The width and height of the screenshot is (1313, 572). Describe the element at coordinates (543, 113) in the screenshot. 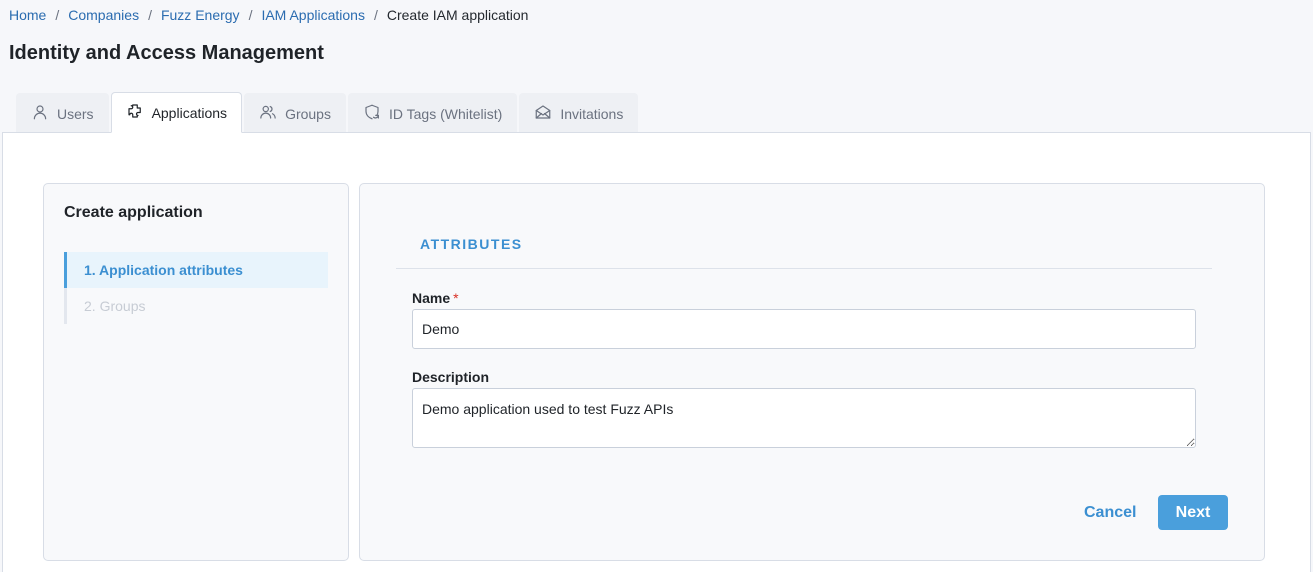

I see `mail-open-icon` at that location.